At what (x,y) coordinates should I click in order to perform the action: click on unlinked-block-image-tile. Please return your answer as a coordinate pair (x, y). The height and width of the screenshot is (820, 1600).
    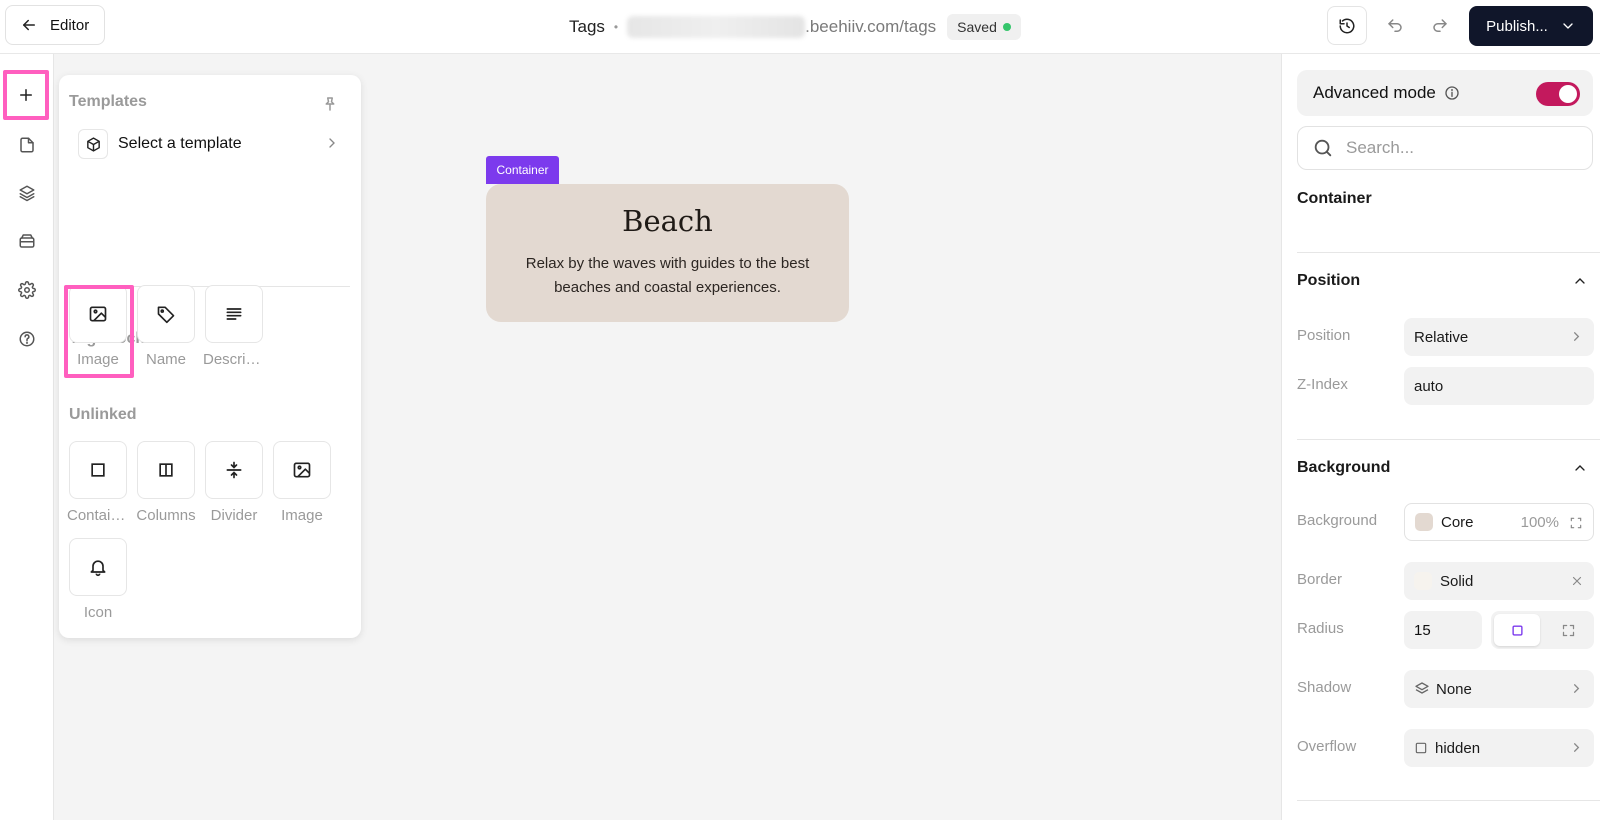
    Looking at the image, I should click on (302, 470).